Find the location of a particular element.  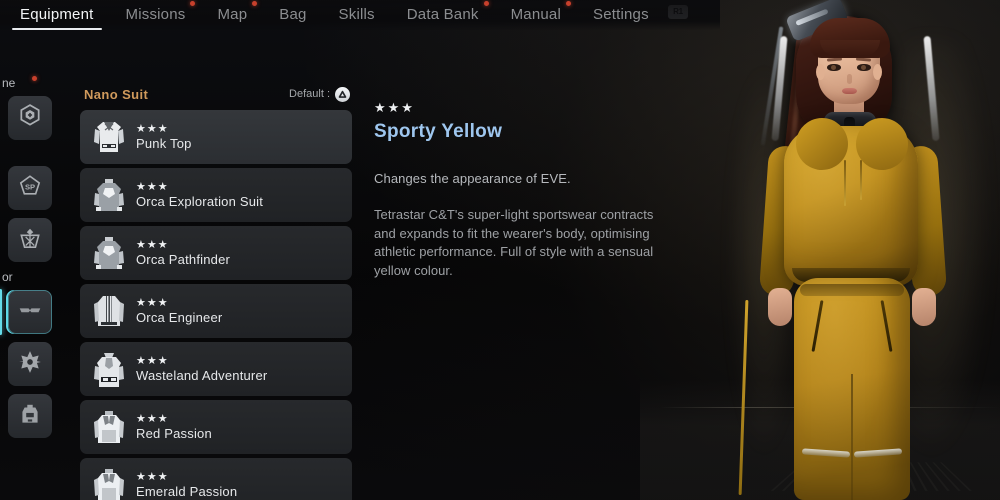

hand-left is located at coordinates (780, 307).